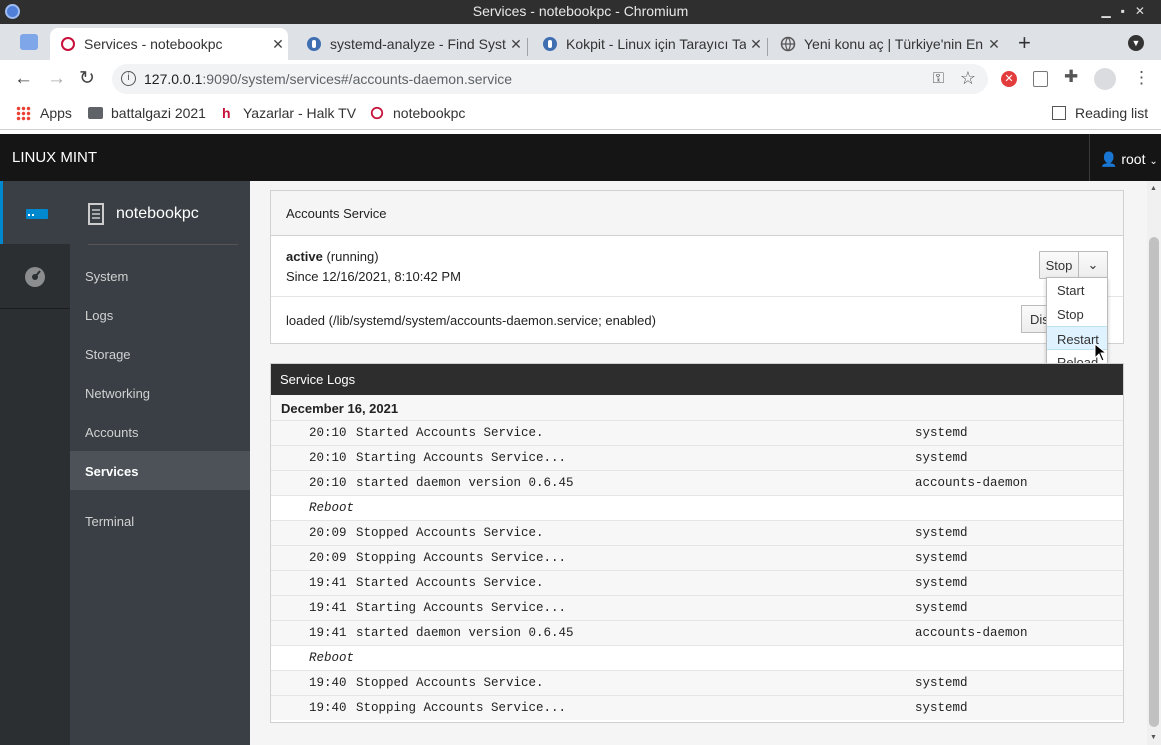 Image resolution: width=1161 pixels, height=745 pixels. Describe the element at coordinates (1071, 77) in the screenshot. I see `extensions-puzzle-icon: ✚` at that location.